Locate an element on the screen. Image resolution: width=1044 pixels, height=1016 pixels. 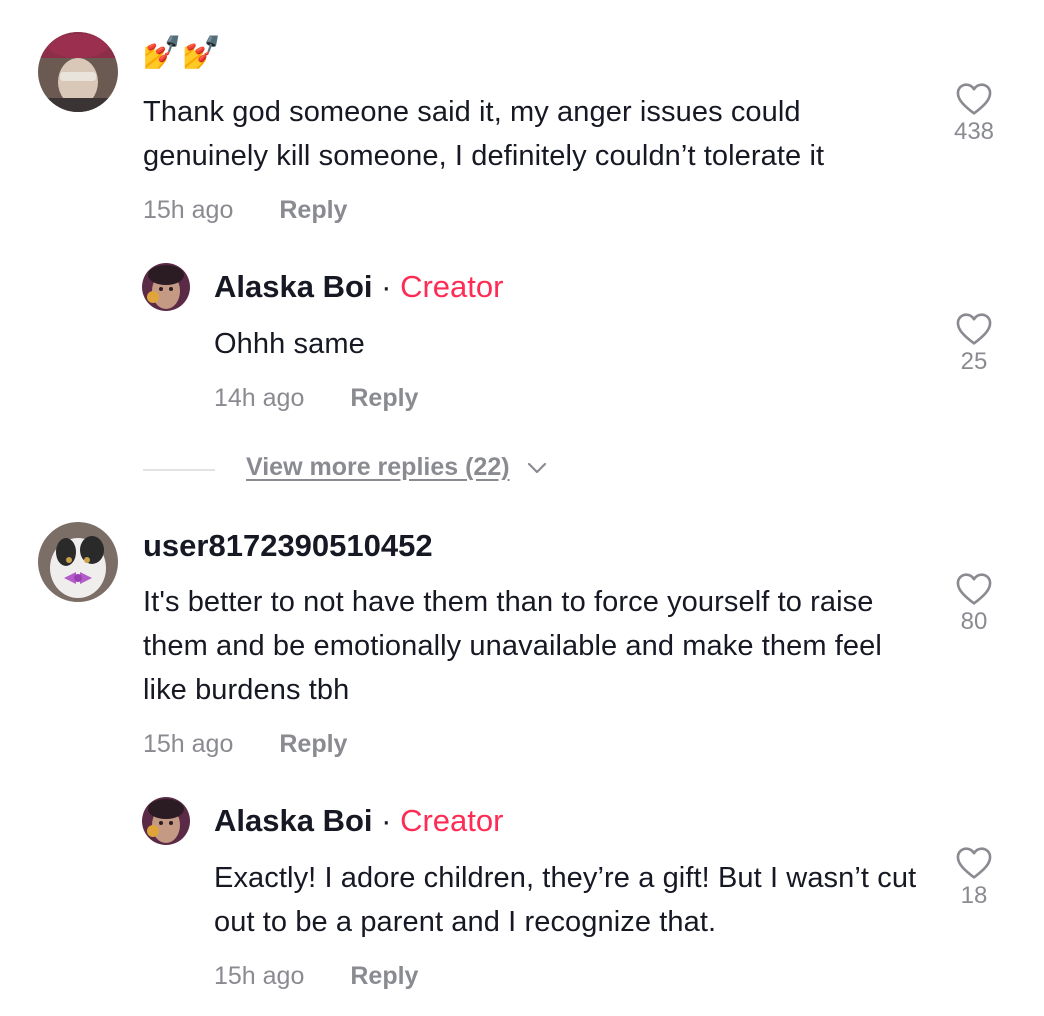
view-more-replies: View more replies (22) is located at coordinates (397, 467).